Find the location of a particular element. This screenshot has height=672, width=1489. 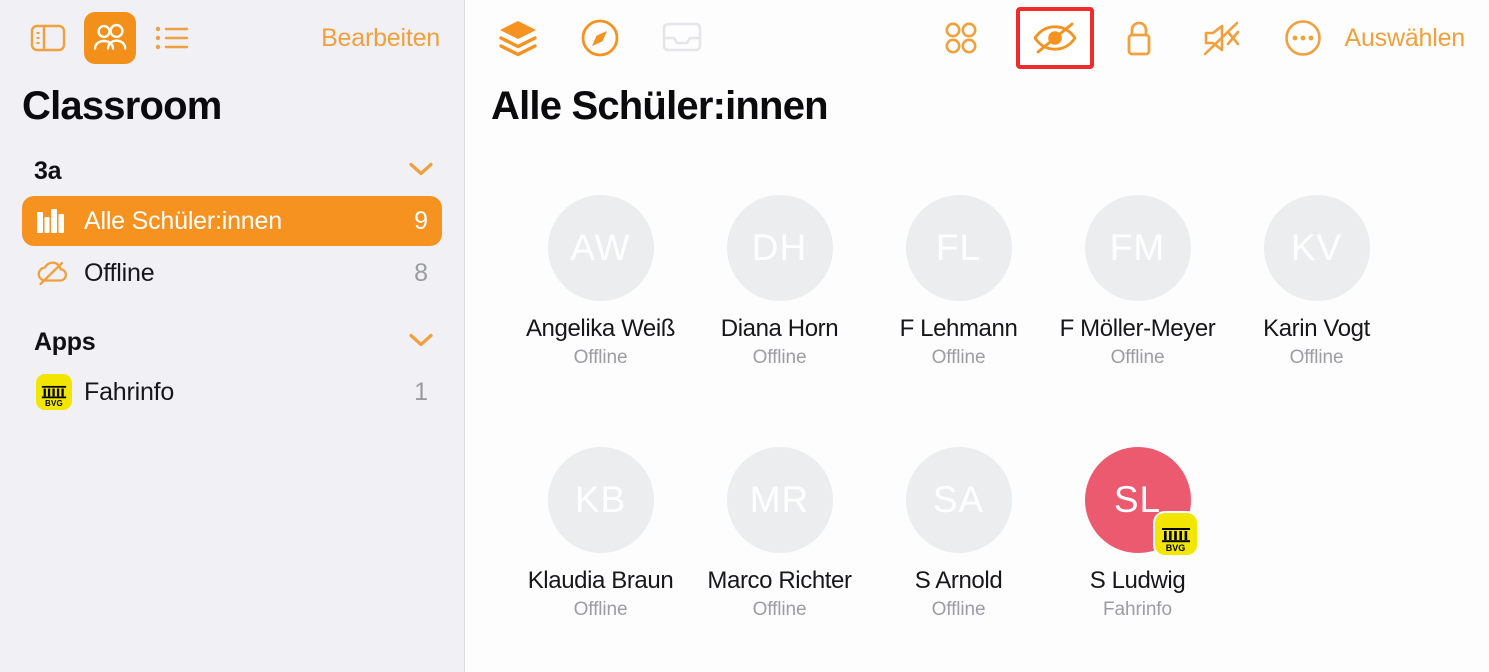

student-card: KV Karin Vogt Offline is located at coordinates (1316, 282).